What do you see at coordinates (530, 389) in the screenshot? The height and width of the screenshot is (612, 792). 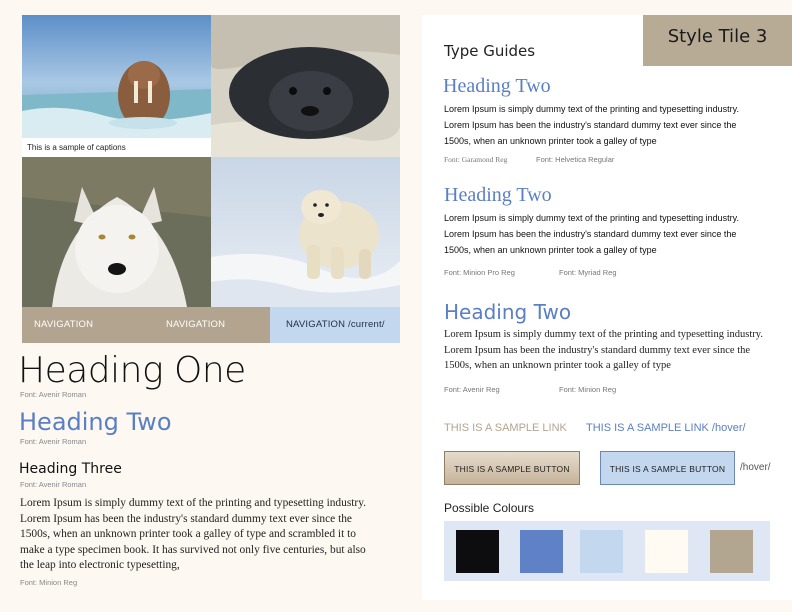 I see `guide3-font-row: Font: Avenir Reg Font: Minion Reg` at bounding box center [530, 389].